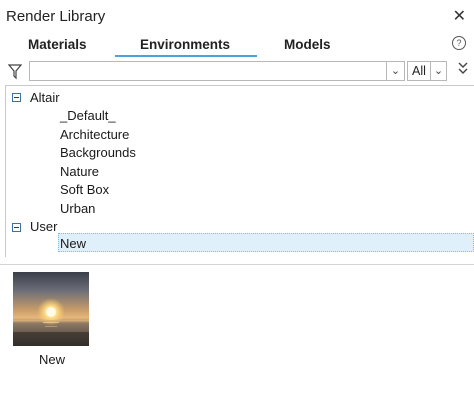  Describe the element at coordinates (266, 242) in the screenshot. I see `selected-row-highlight` at that location.